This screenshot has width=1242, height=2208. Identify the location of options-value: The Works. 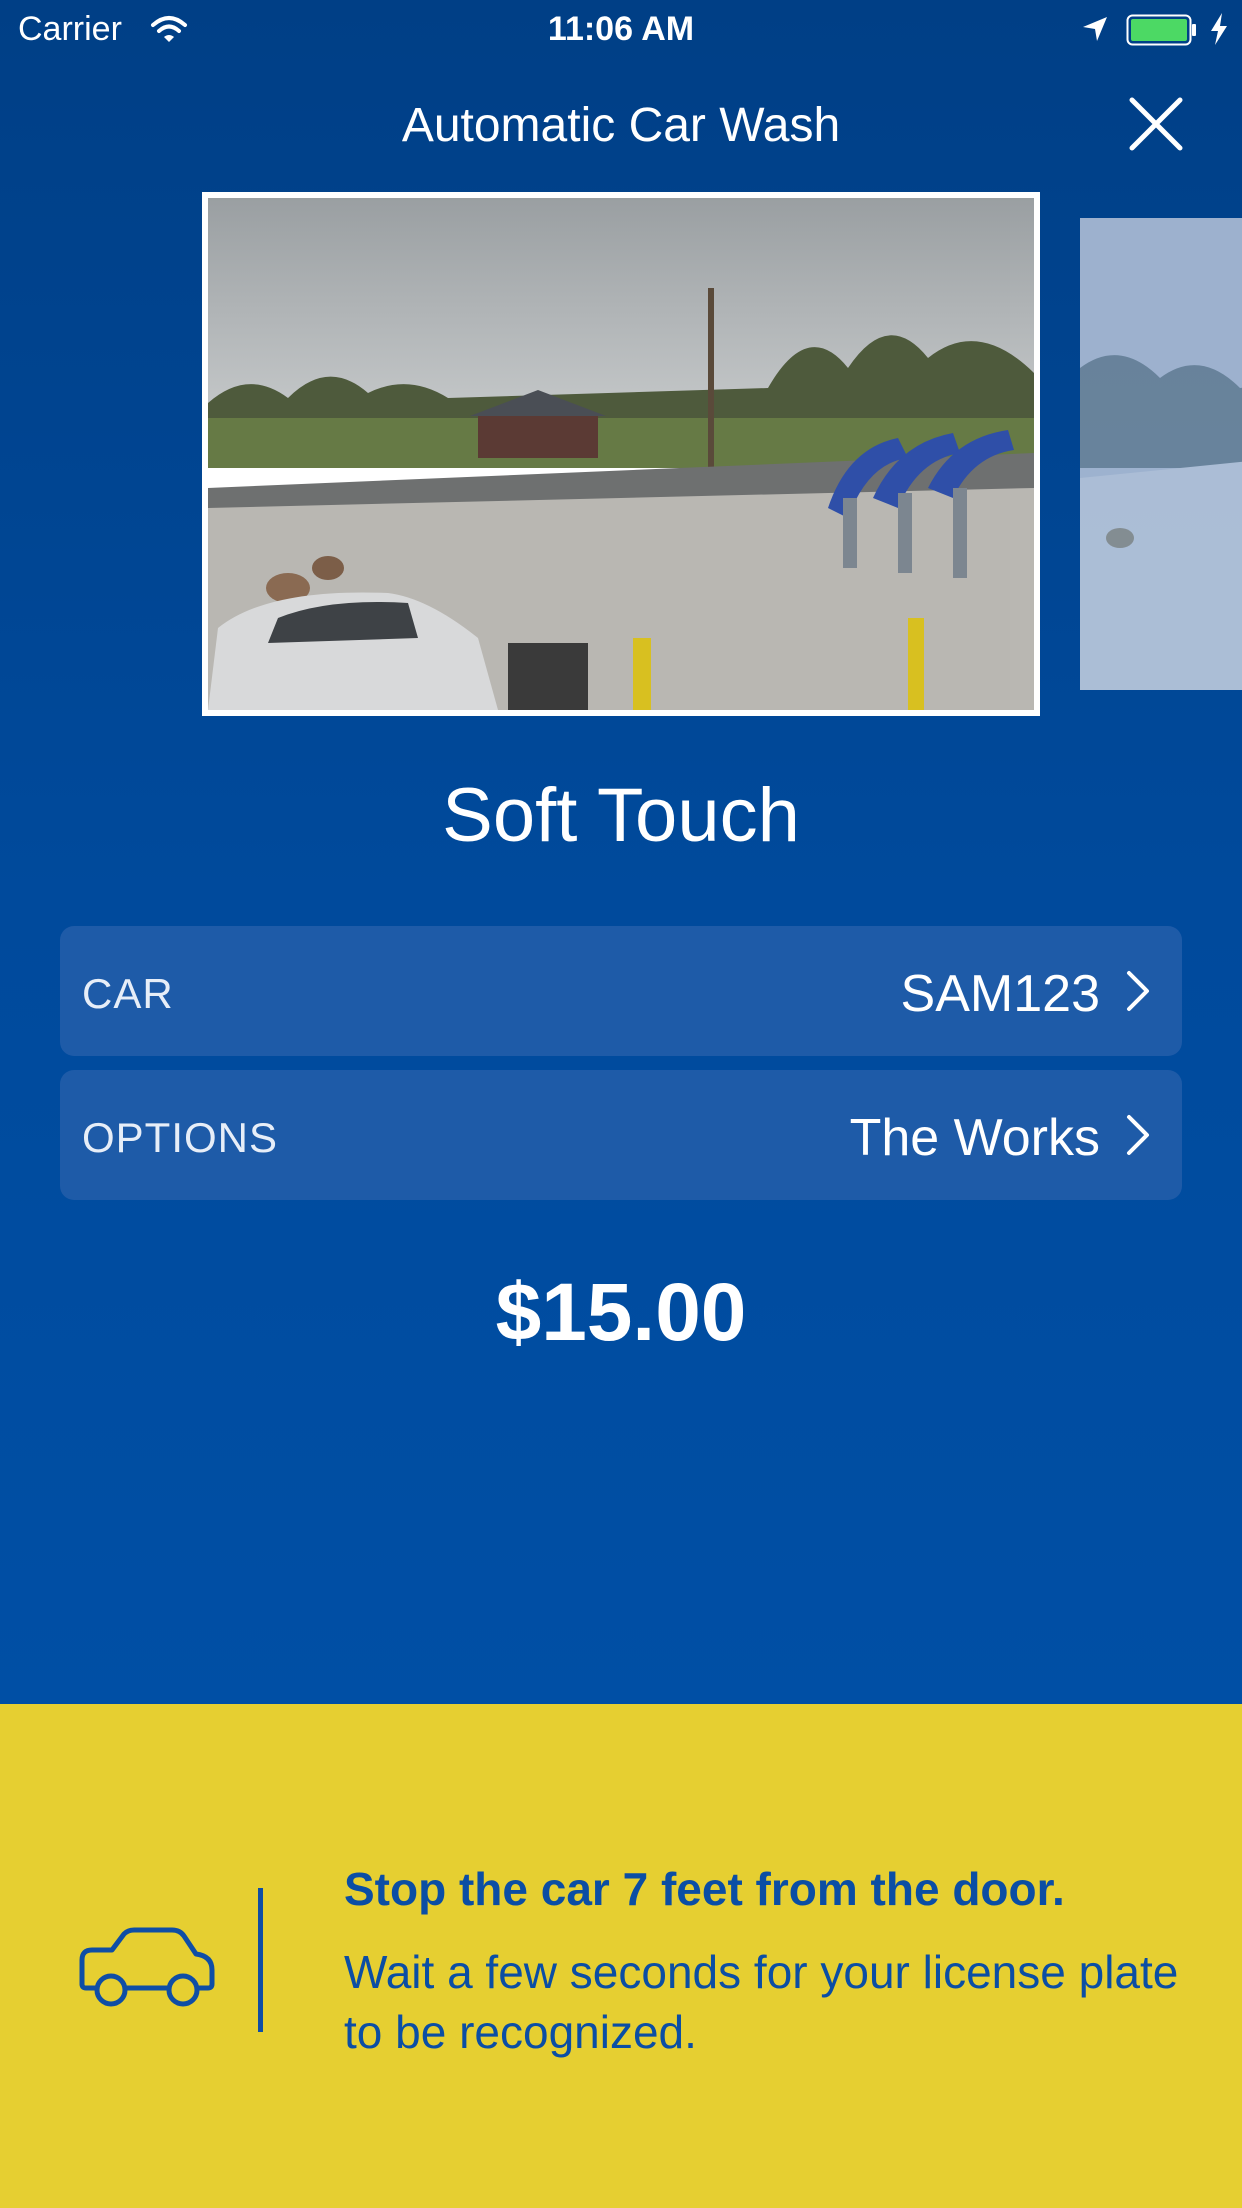
(974, 1138).